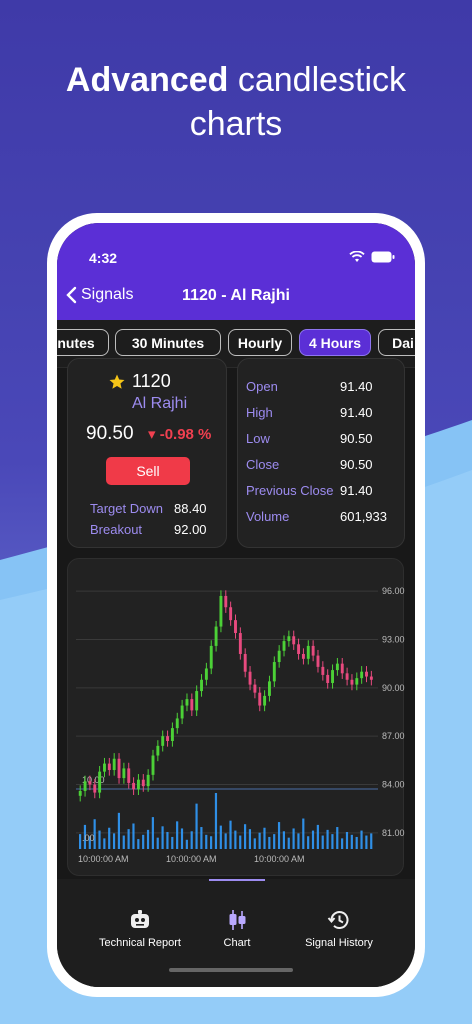 Image resolution: width=472 pixels, height=1024 pixels. Describe the element at coordinates (237, 880) in the screenshot. I see `active-tab-indicator` at that location.